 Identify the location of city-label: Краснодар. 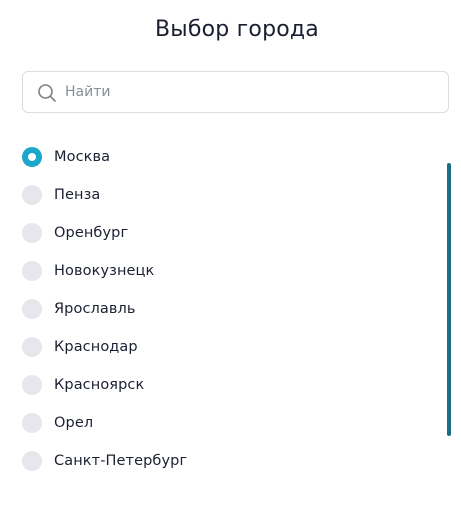
(96, 347).